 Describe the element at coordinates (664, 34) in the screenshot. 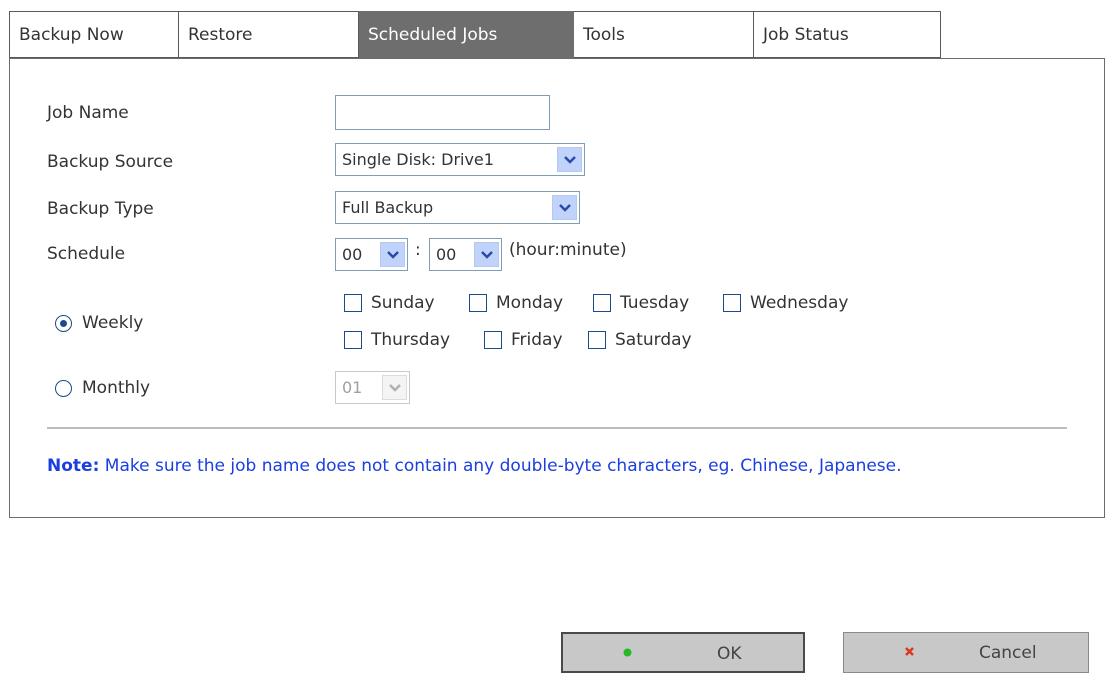

I see `tab-tools: Tools` at that location.